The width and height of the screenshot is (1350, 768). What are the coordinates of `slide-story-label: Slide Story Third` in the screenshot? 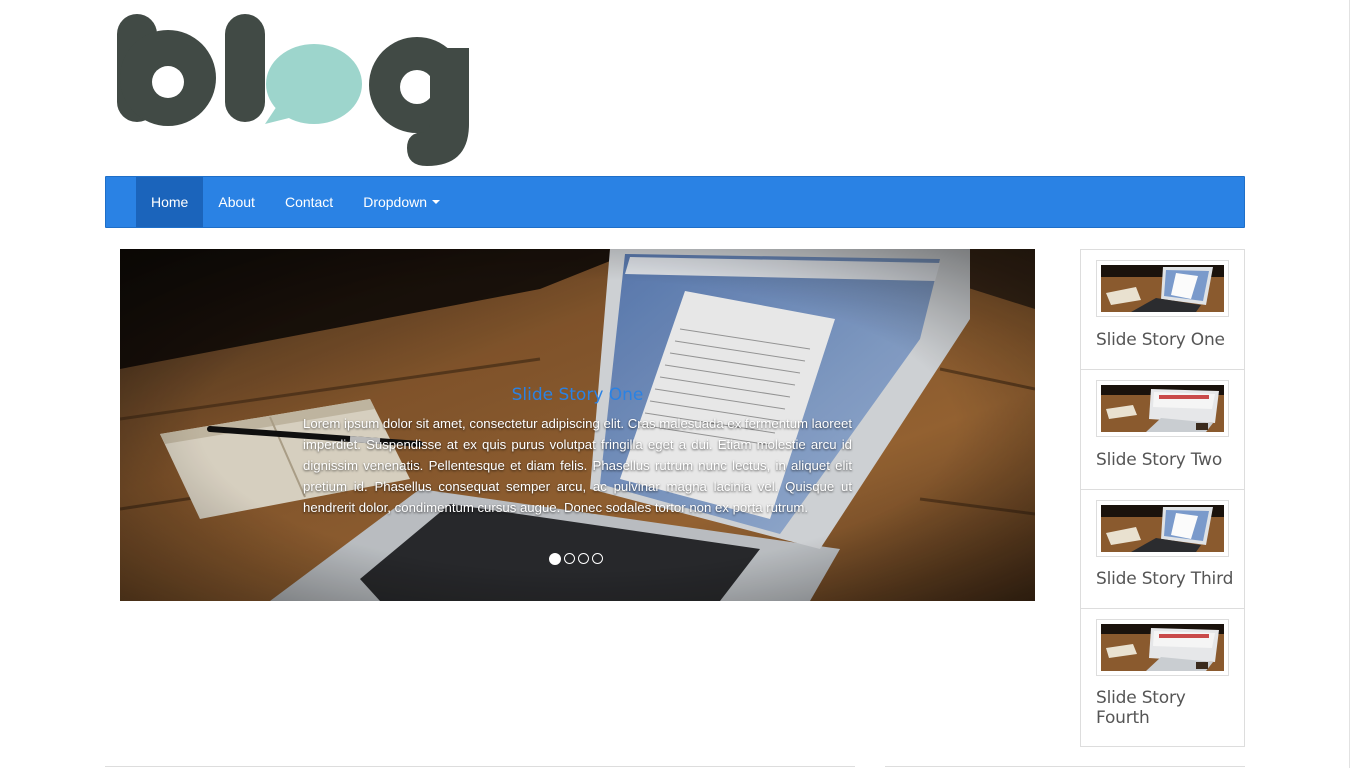 It's located at (1165, 579).